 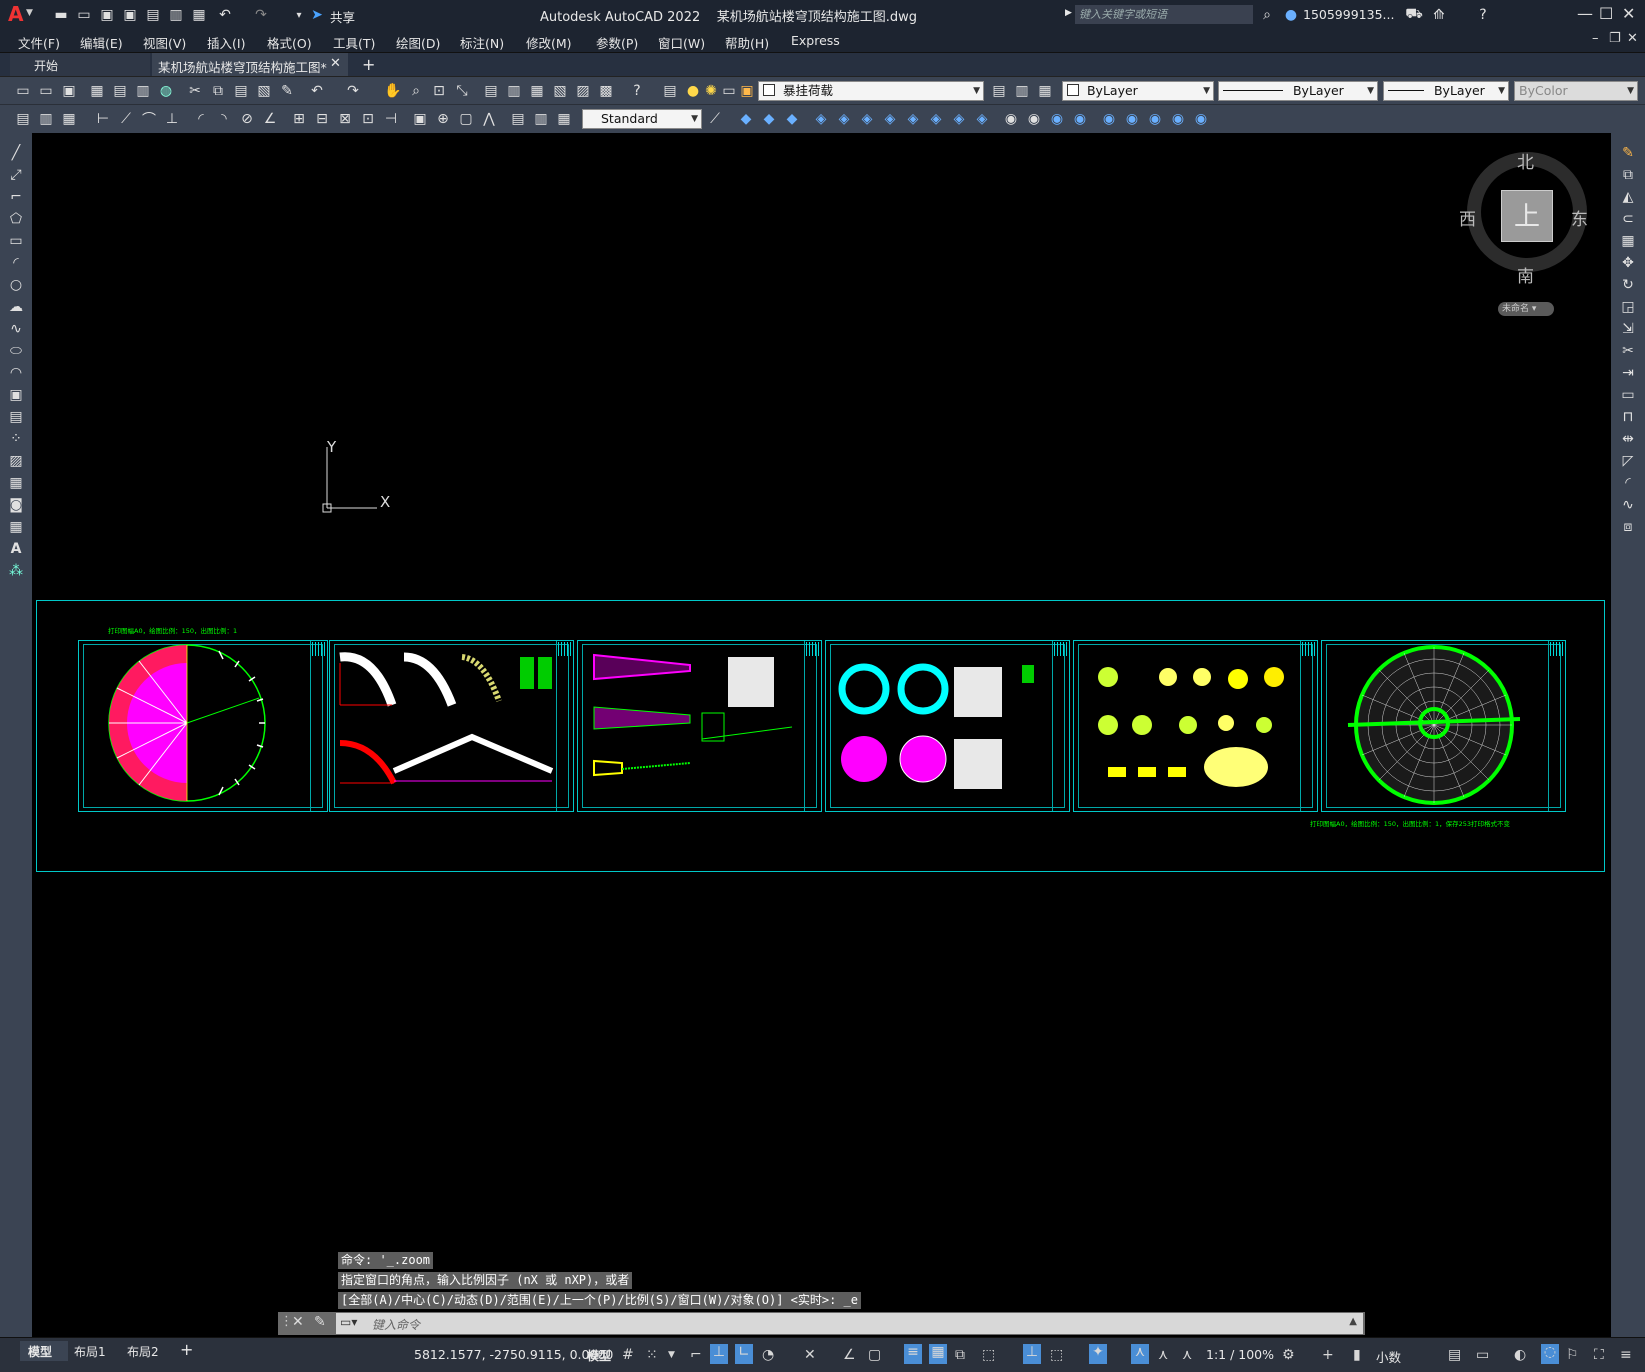 What do you see at coordinates (744, 1354) in the screenshot?
I see `ortho-icon: ∟` at bounding box center [744, 1354].